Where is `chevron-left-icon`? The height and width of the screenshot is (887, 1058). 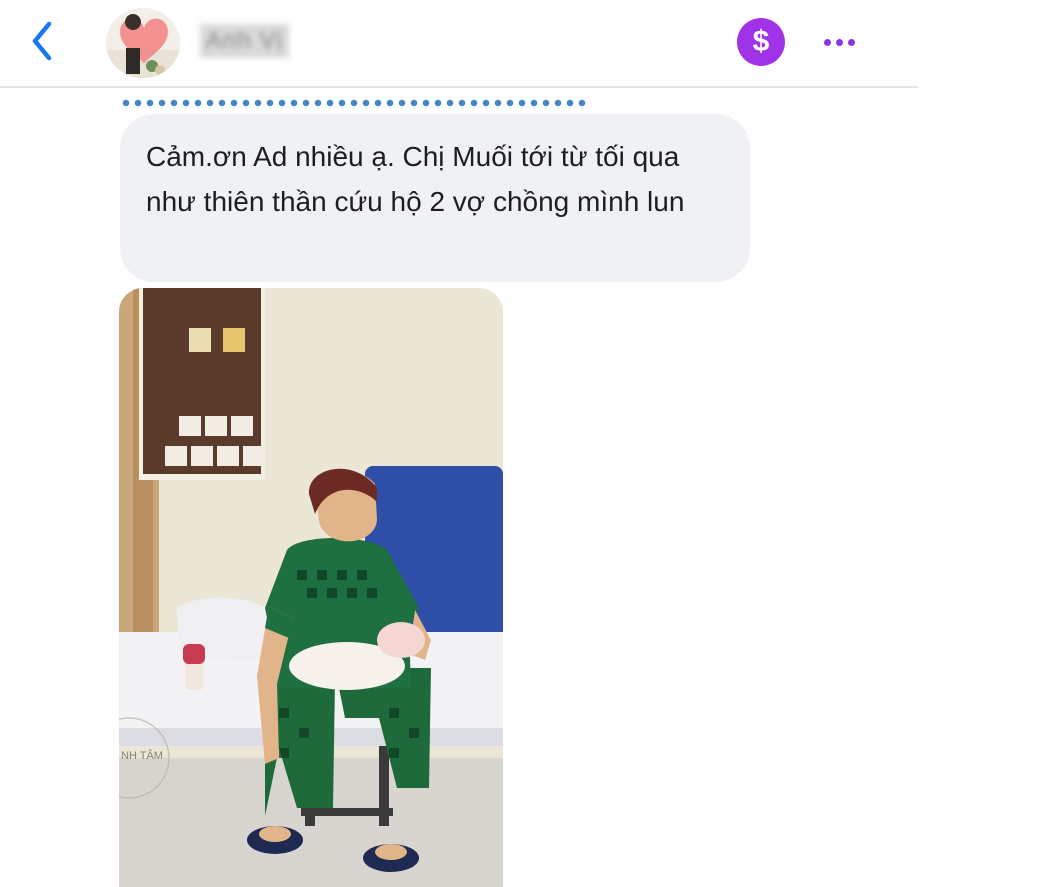 chevron-left-icon is located at coordinates (42, 41).